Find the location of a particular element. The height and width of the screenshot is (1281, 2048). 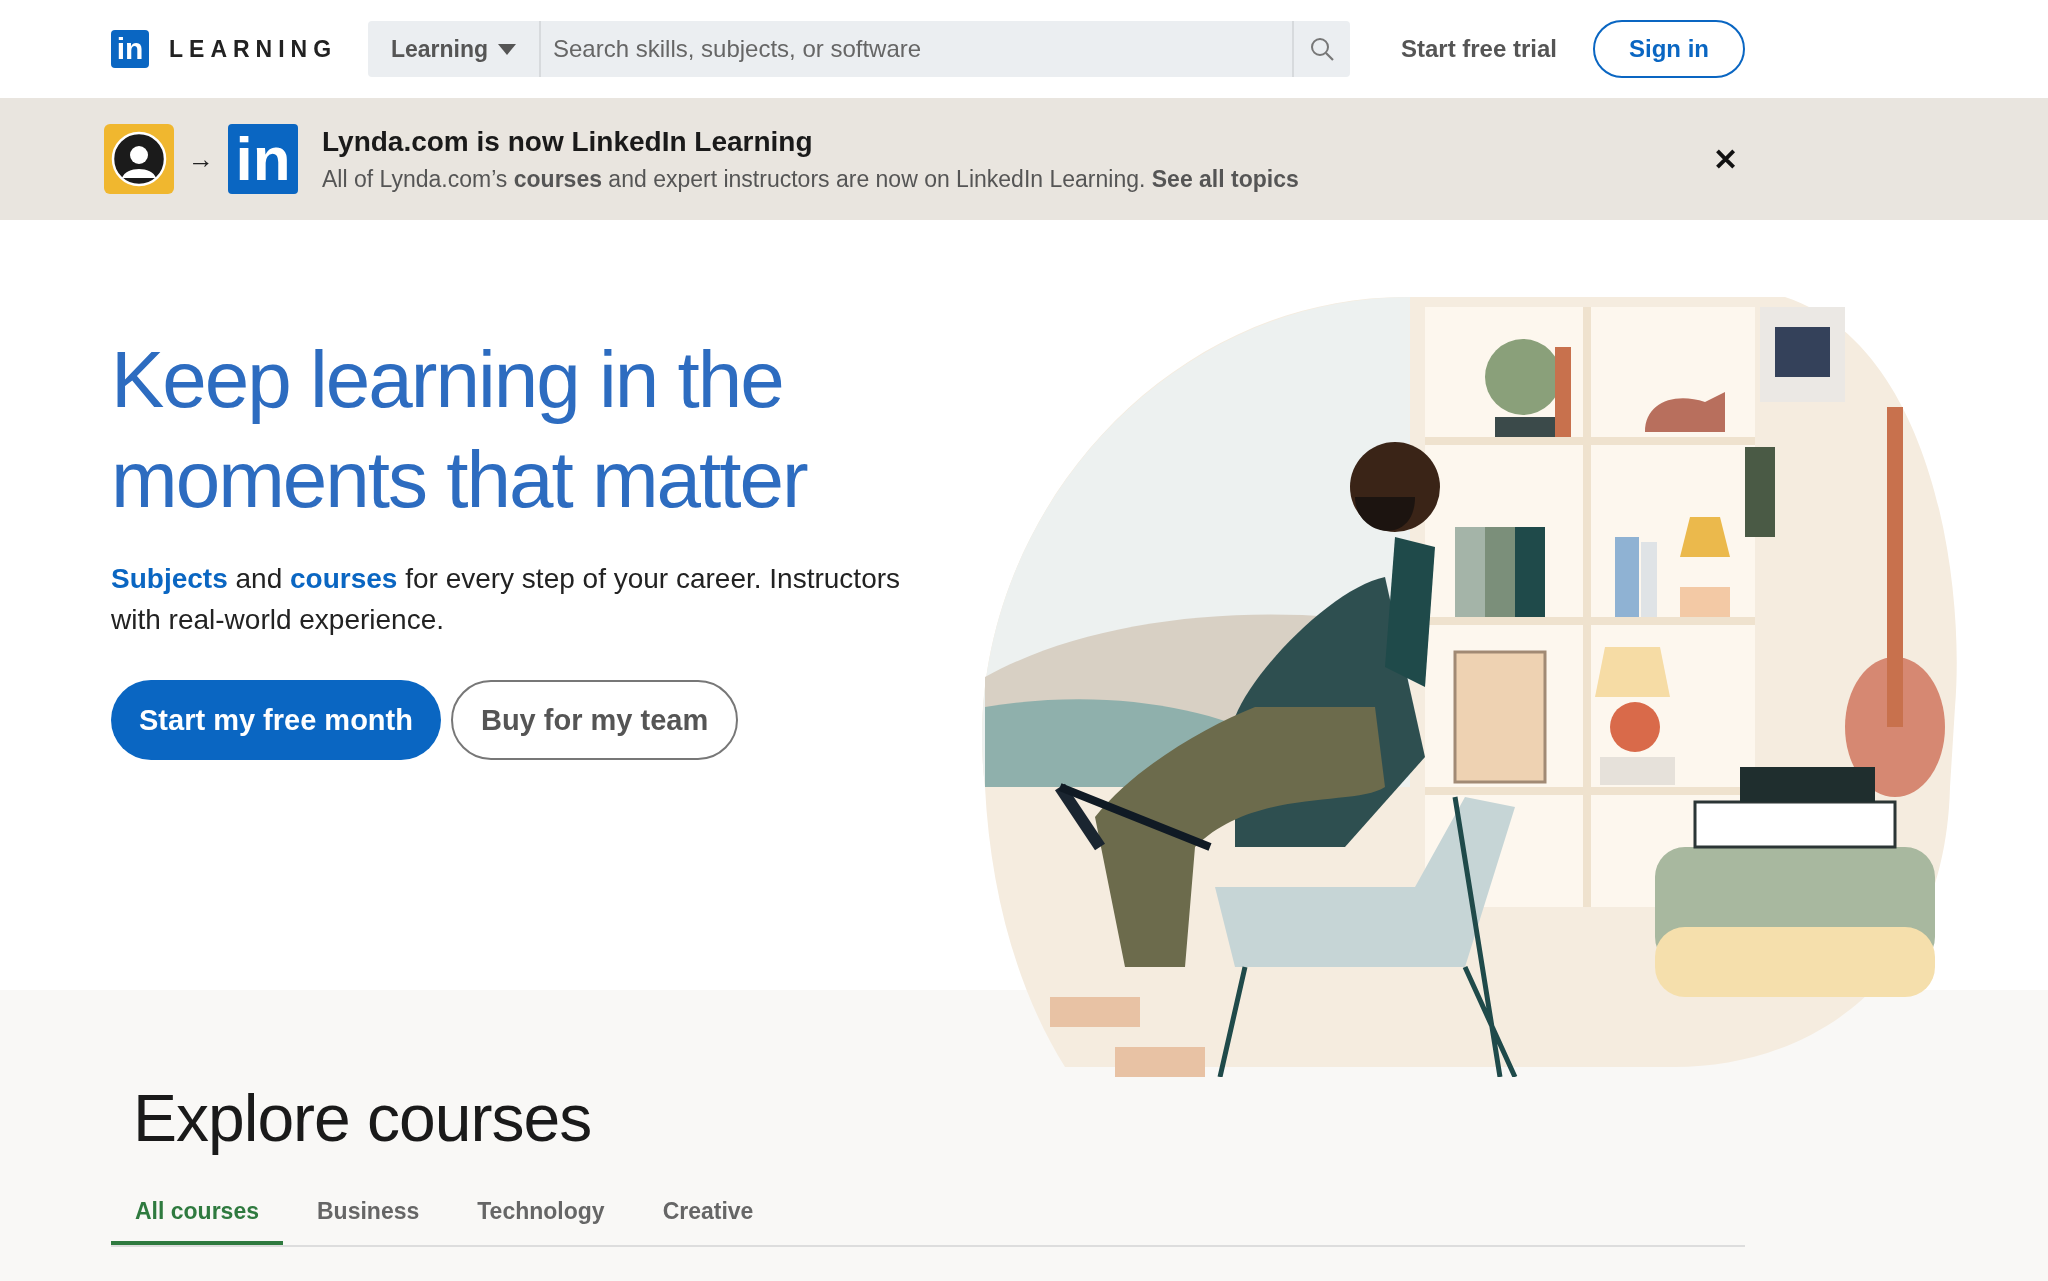

close-button: ✕ is located at coordinates (1725, 159).